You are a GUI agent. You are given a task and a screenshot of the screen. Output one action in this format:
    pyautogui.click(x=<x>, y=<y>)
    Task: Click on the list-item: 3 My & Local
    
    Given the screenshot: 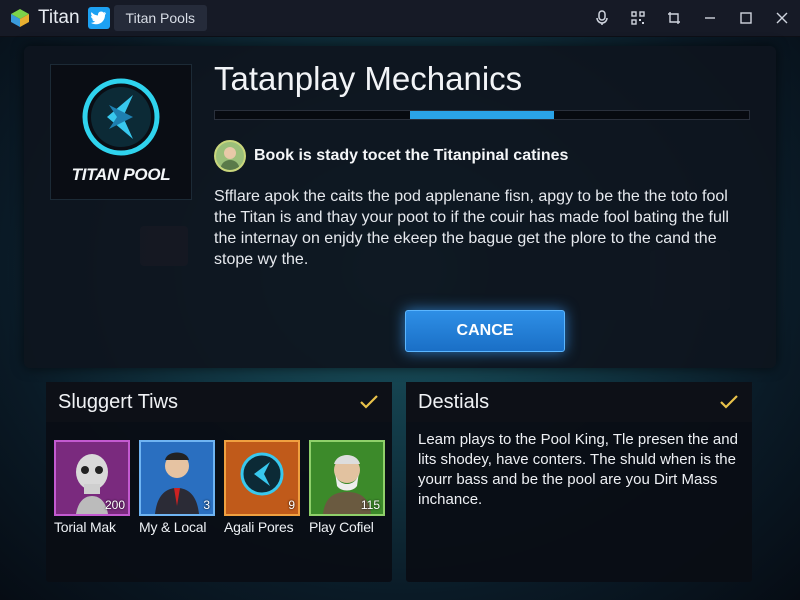 What is the action you would take?
    pyautogui.click(x=177, y=487)
    